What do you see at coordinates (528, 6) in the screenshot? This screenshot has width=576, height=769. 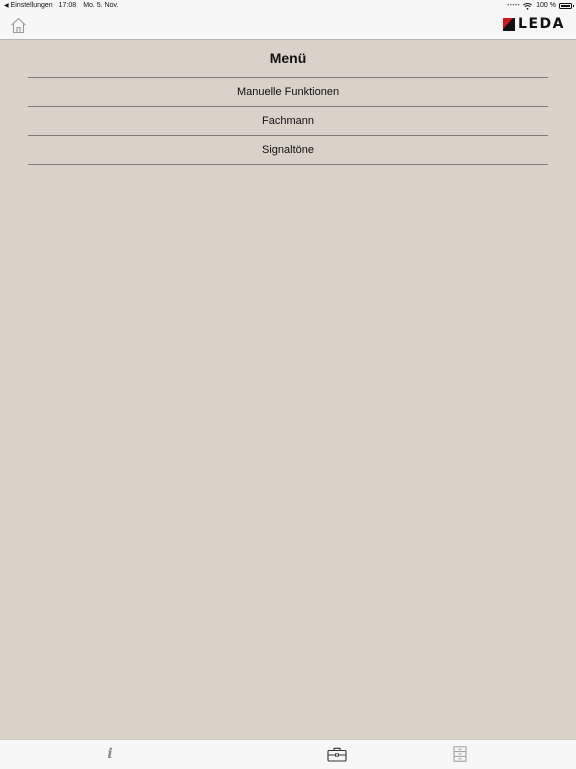 I see `wifi-icon` at bounding box center [528, 6].